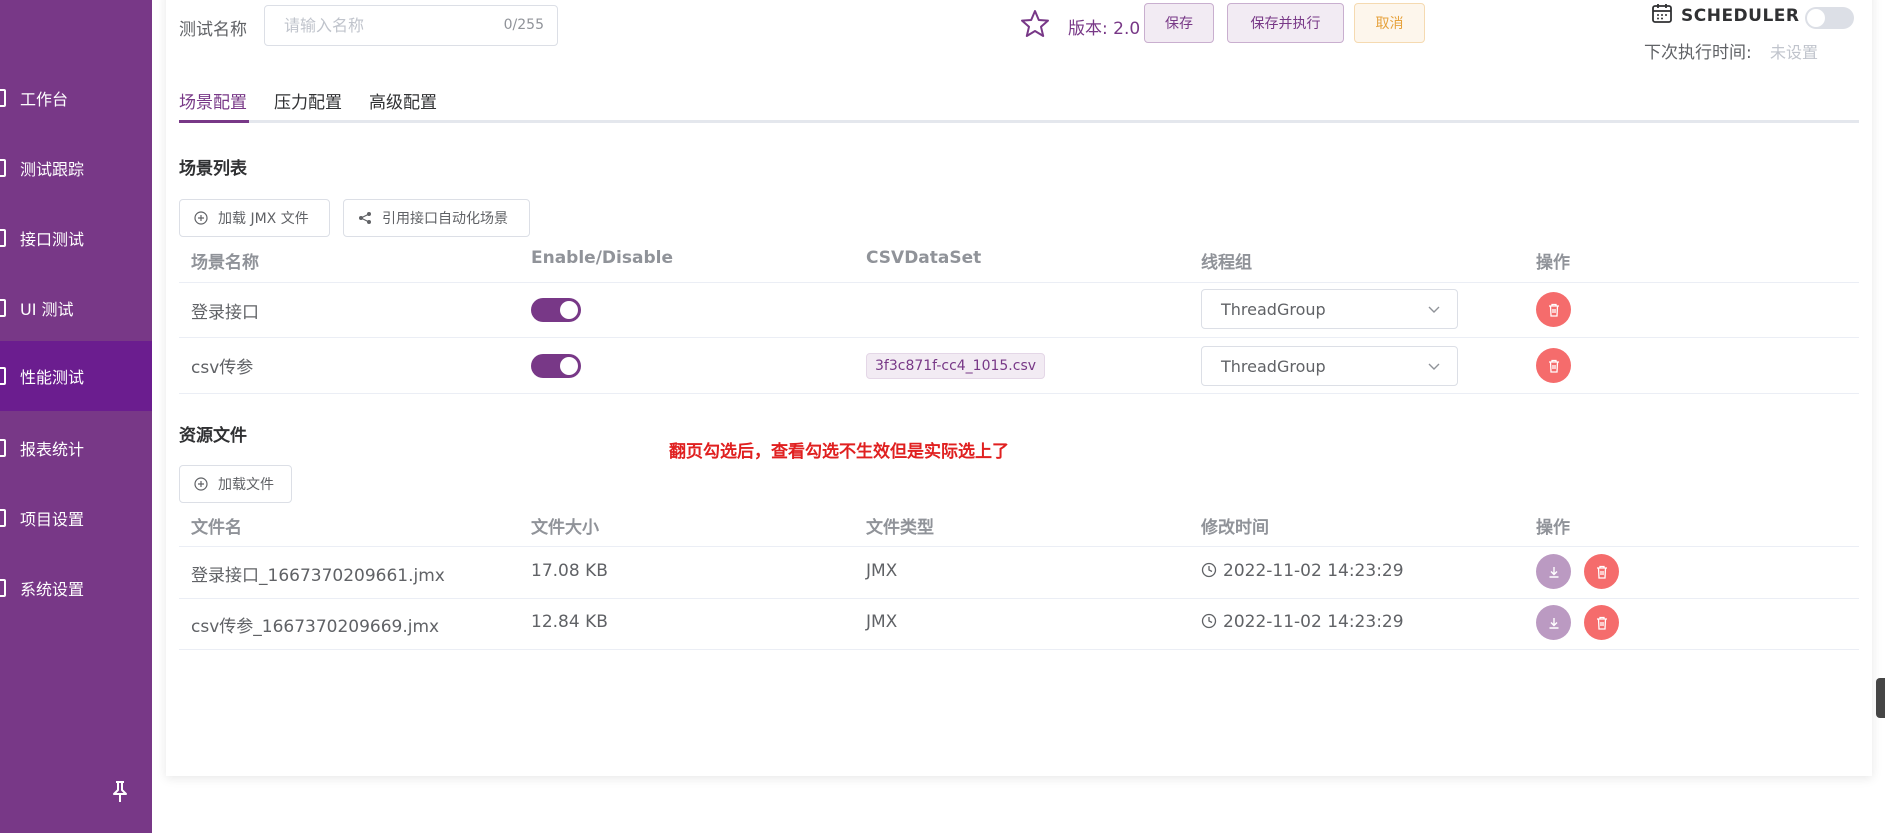 Image resolution: width=1885 pixels, height=833 pixels. What do you see at coordinates (308, 100) in the screenshot?
I see `tab-pressure-config: 压力配置` at bounding box center [308, 100].